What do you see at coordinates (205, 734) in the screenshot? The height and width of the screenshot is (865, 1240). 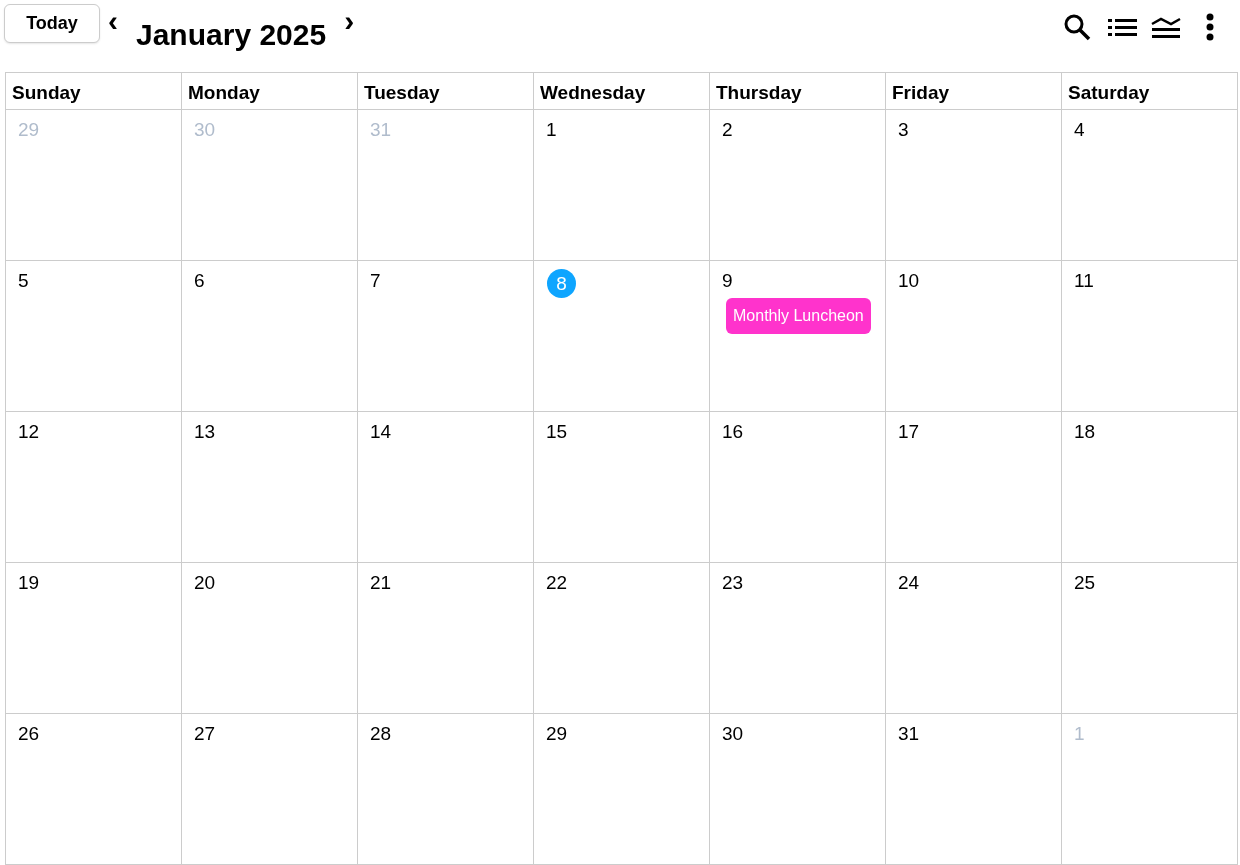 I see `date-number: 27` at bounding box center [205, 734].